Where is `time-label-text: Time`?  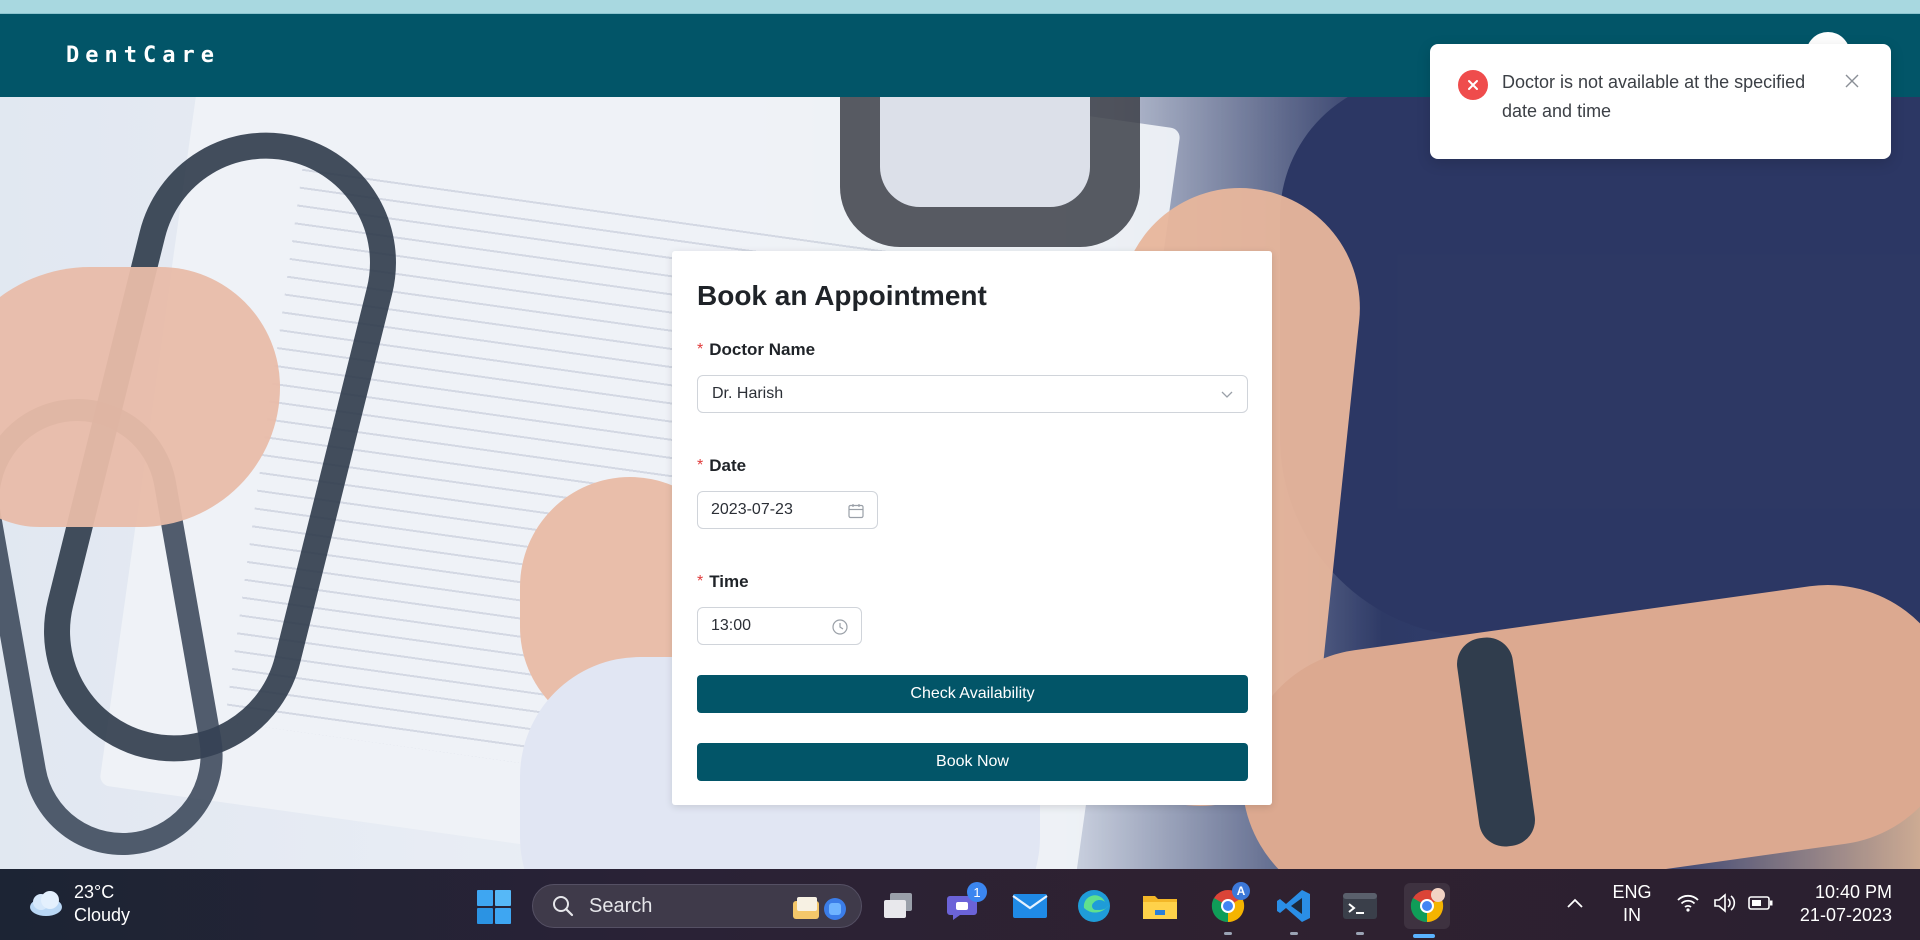 time-label-text: Time is located at coordinates (729, 581).